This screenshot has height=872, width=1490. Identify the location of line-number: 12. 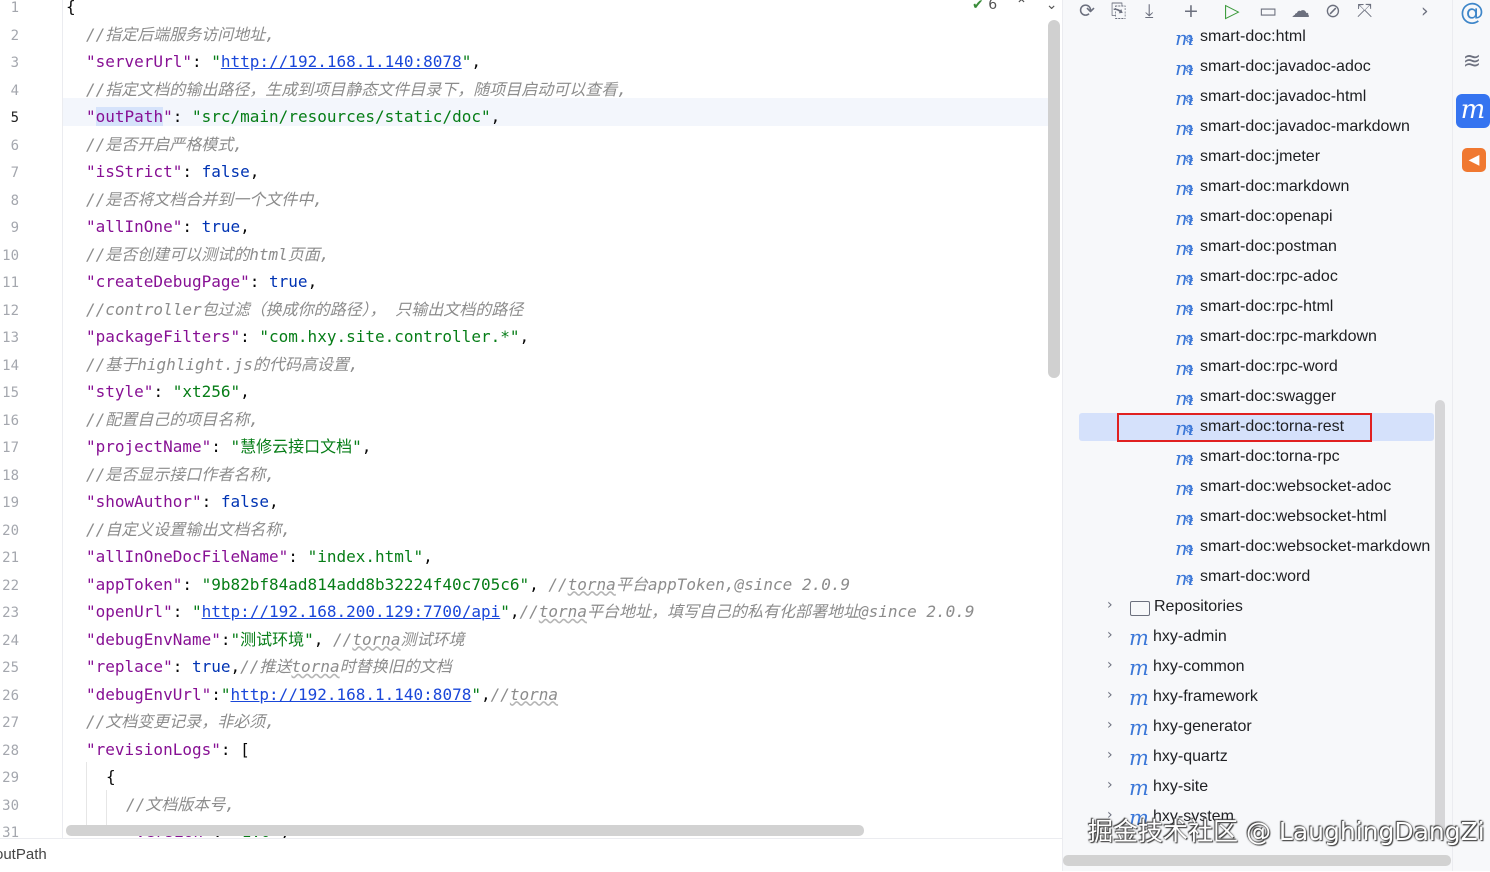
(9, 311).